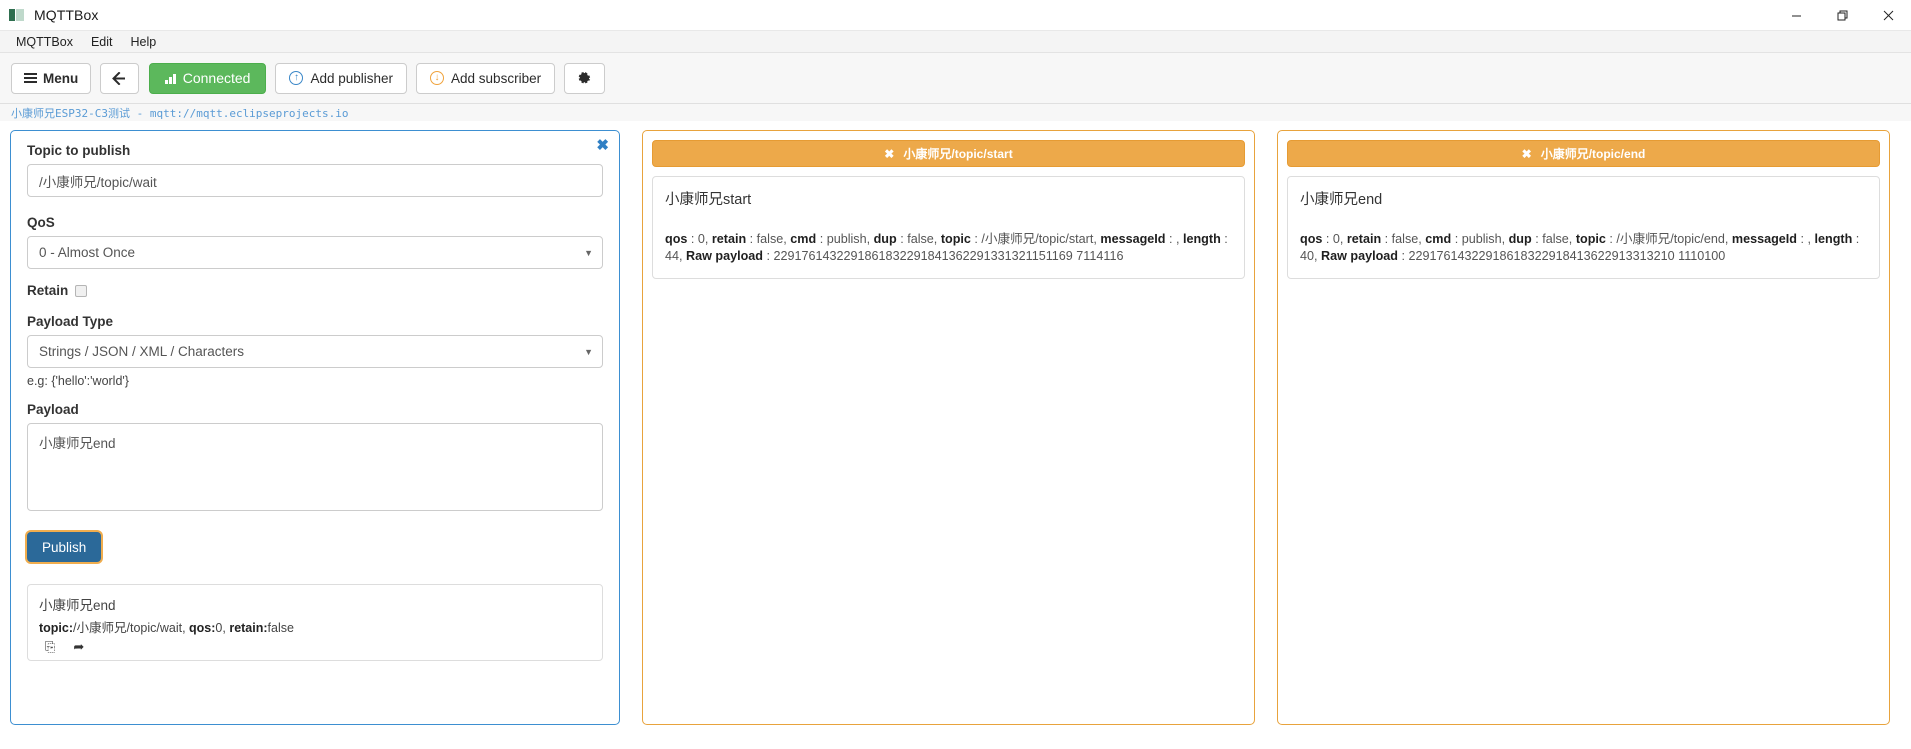 The image size is (1911, 749). What do you see at coordinates (102, 42) in the screenshot?
I see `menu-item-edit: Edit` at bounding box center [102, 42].